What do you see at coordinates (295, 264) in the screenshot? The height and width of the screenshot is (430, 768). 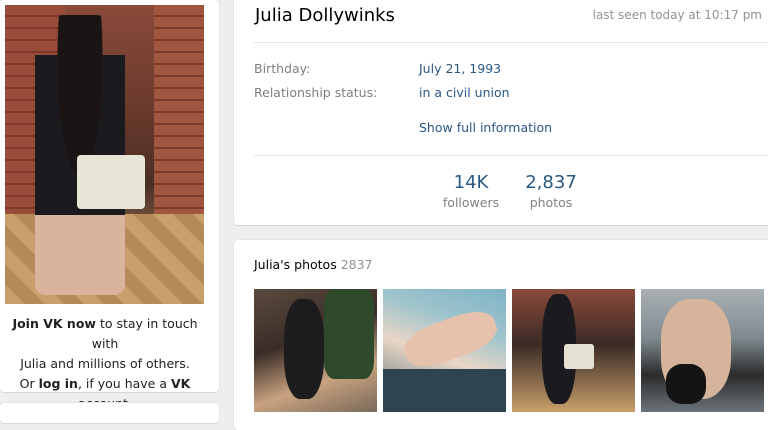 I see `photos-title: Julia's photos` at bounding box center [295, 264].